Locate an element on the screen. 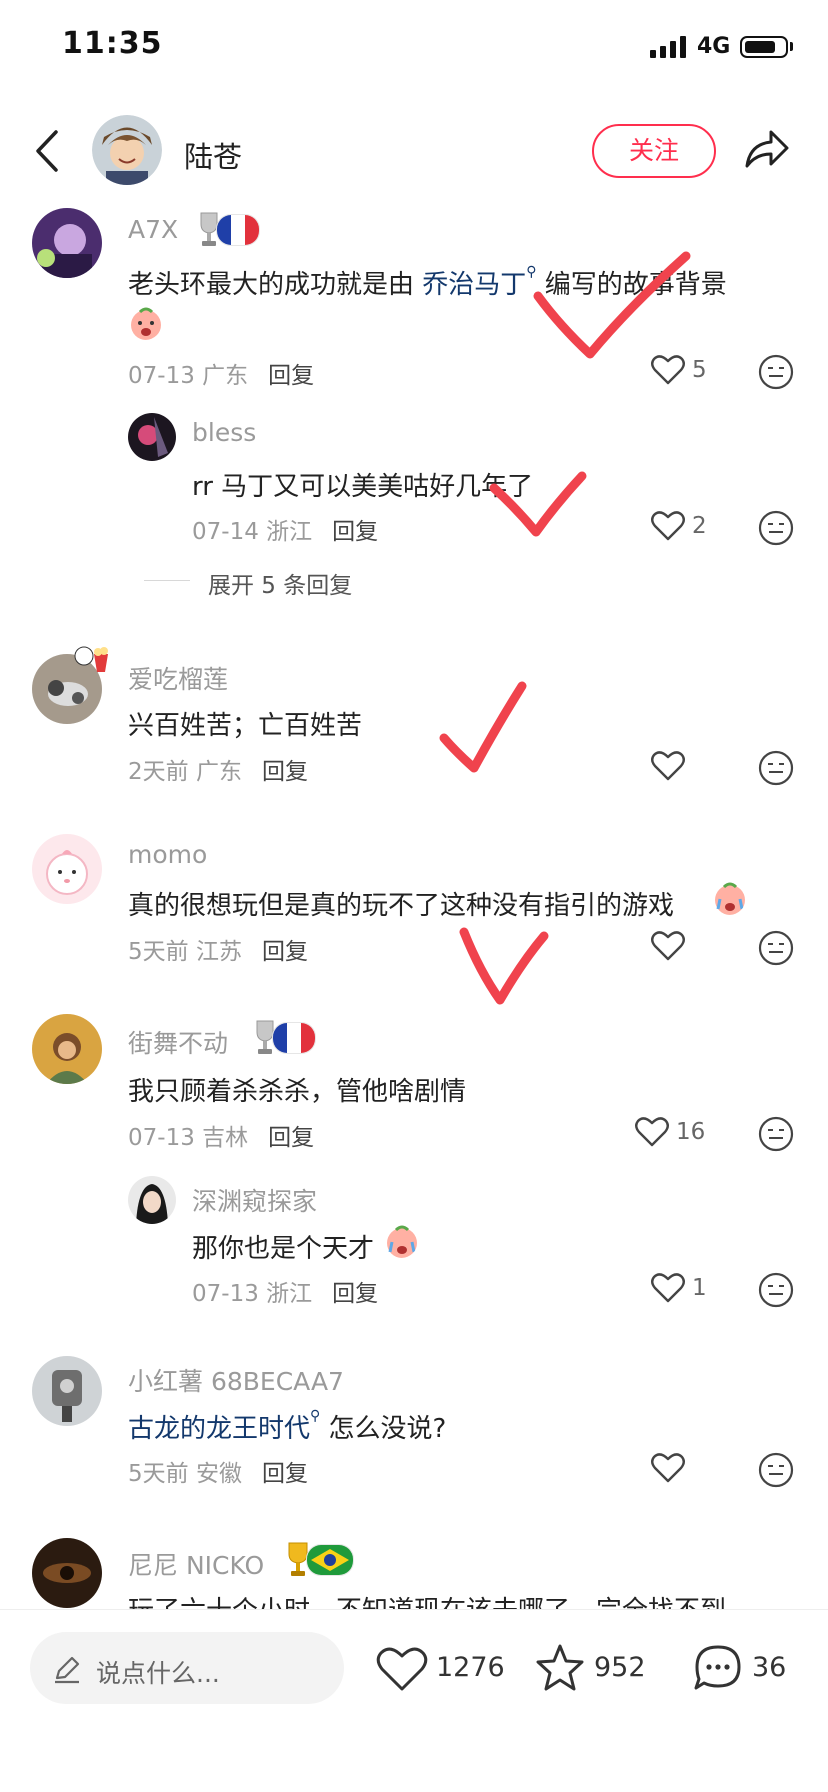 This screenshot has width=828, height=1792. comment-text: rr 马丁又可以美美咕好几年了 is located at coordinates (363, 487).